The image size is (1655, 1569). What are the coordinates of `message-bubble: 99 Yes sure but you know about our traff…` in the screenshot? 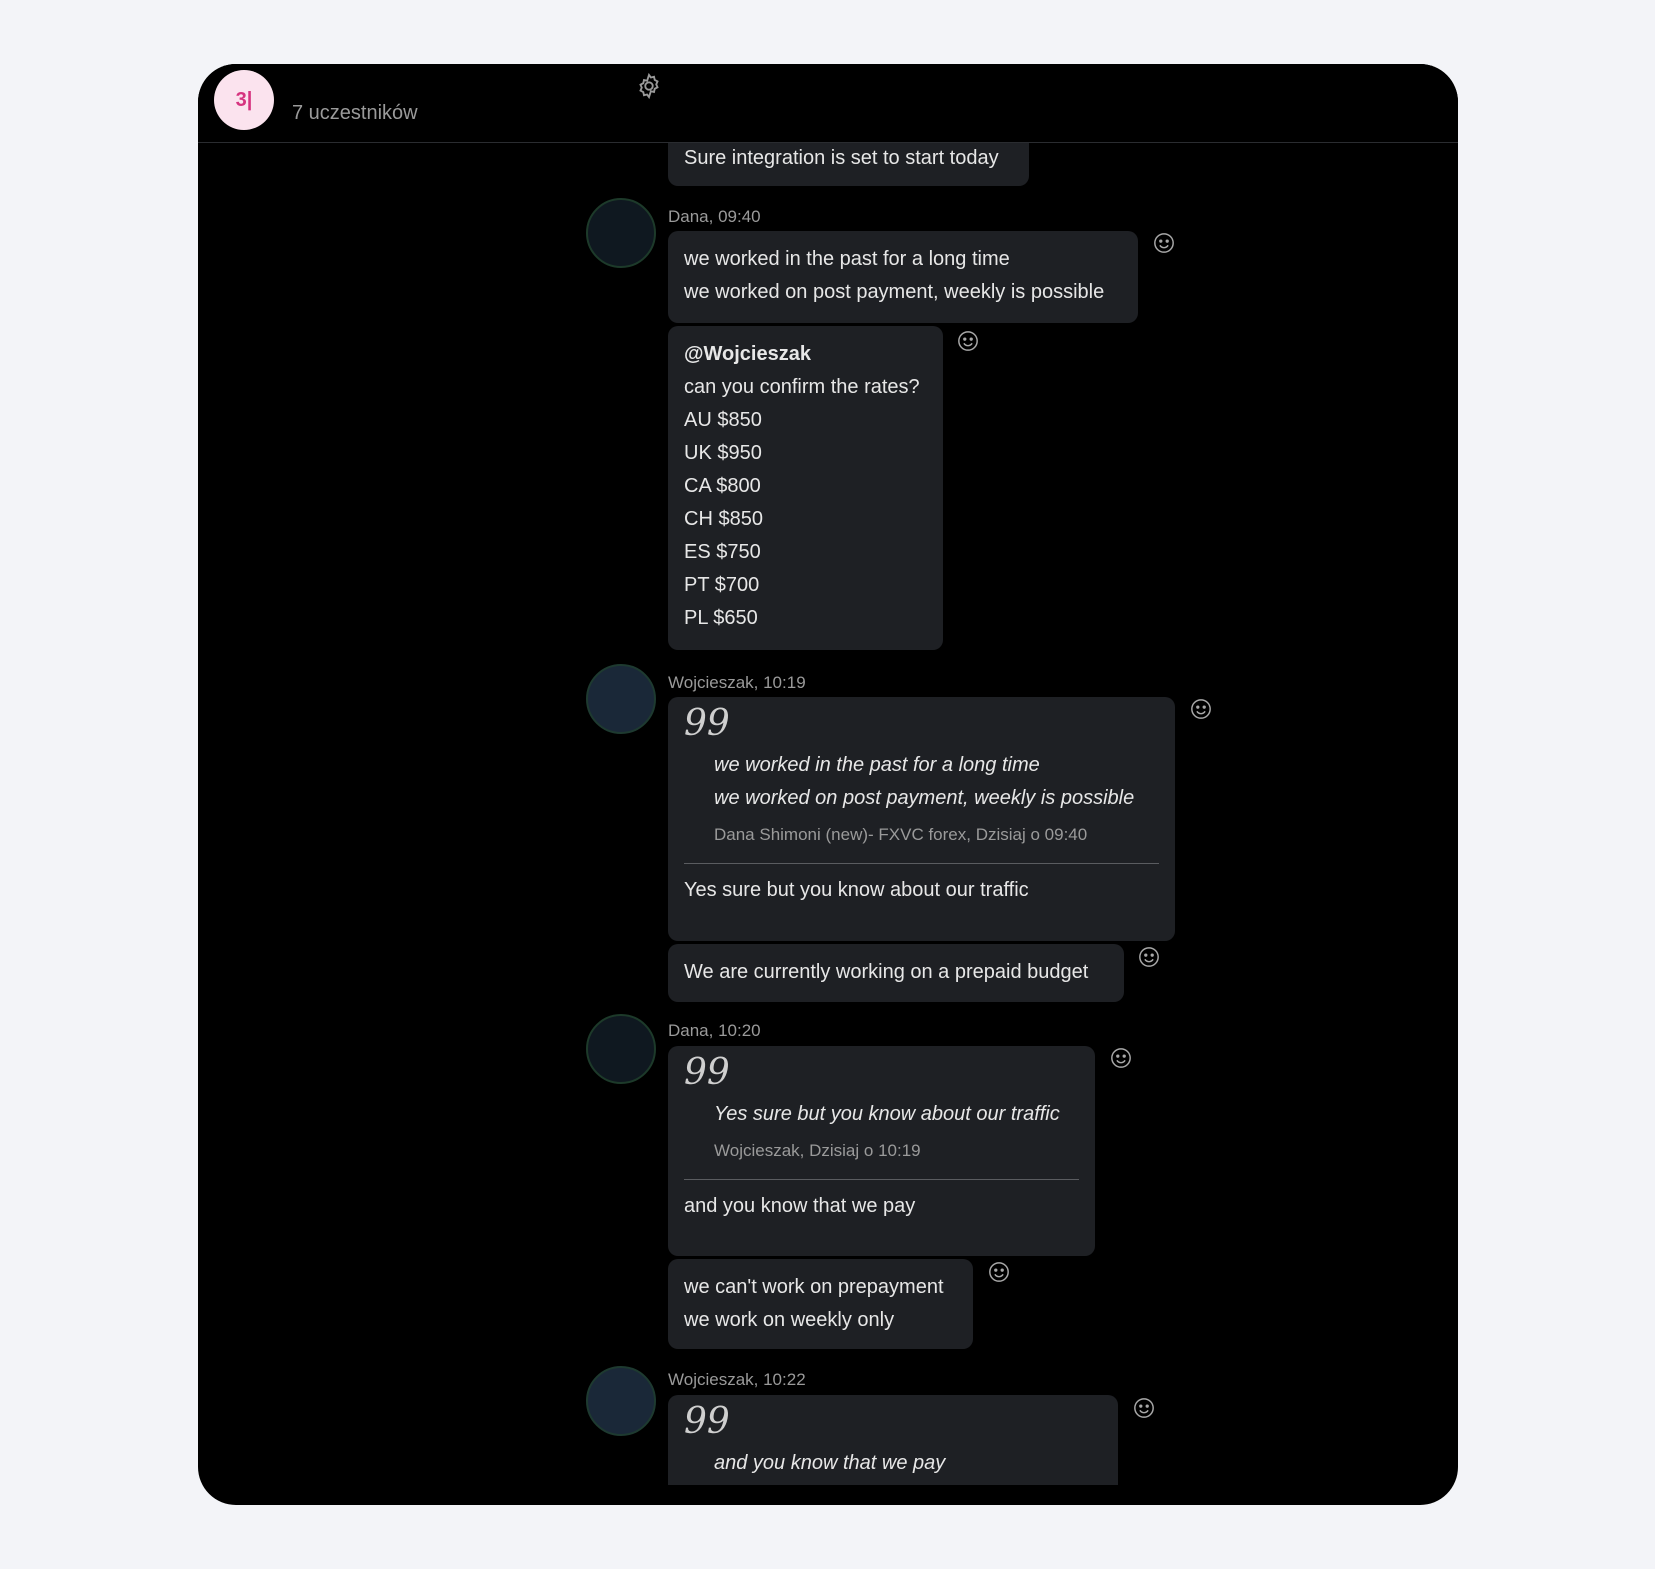 It's located at (881, 1151).